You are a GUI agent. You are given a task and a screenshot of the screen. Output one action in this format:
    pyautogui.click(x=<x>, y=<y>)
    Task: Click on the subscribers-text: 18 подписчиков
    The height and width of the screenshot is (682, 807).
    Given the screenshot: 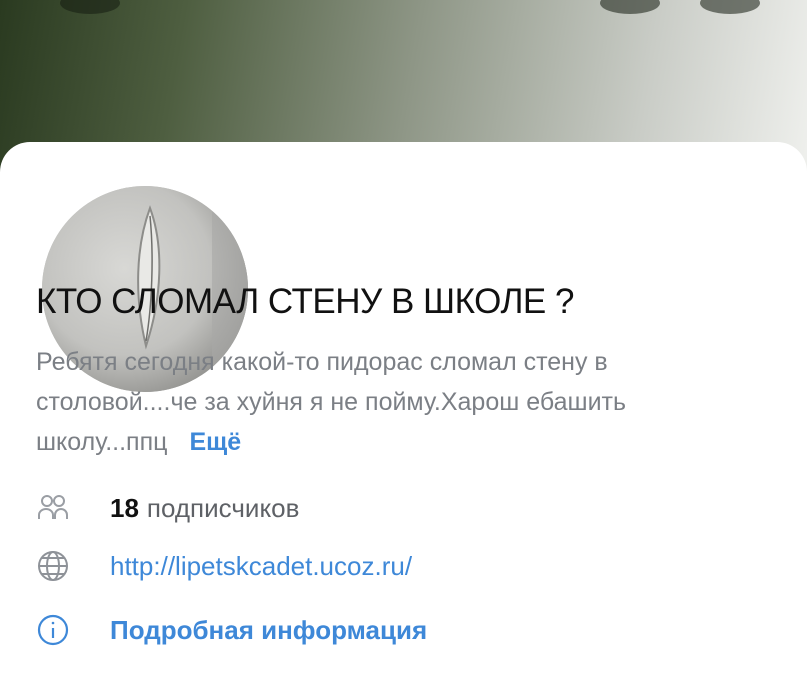 What is the action you would take?
    pyautogui.click(x=204, y=508)
    